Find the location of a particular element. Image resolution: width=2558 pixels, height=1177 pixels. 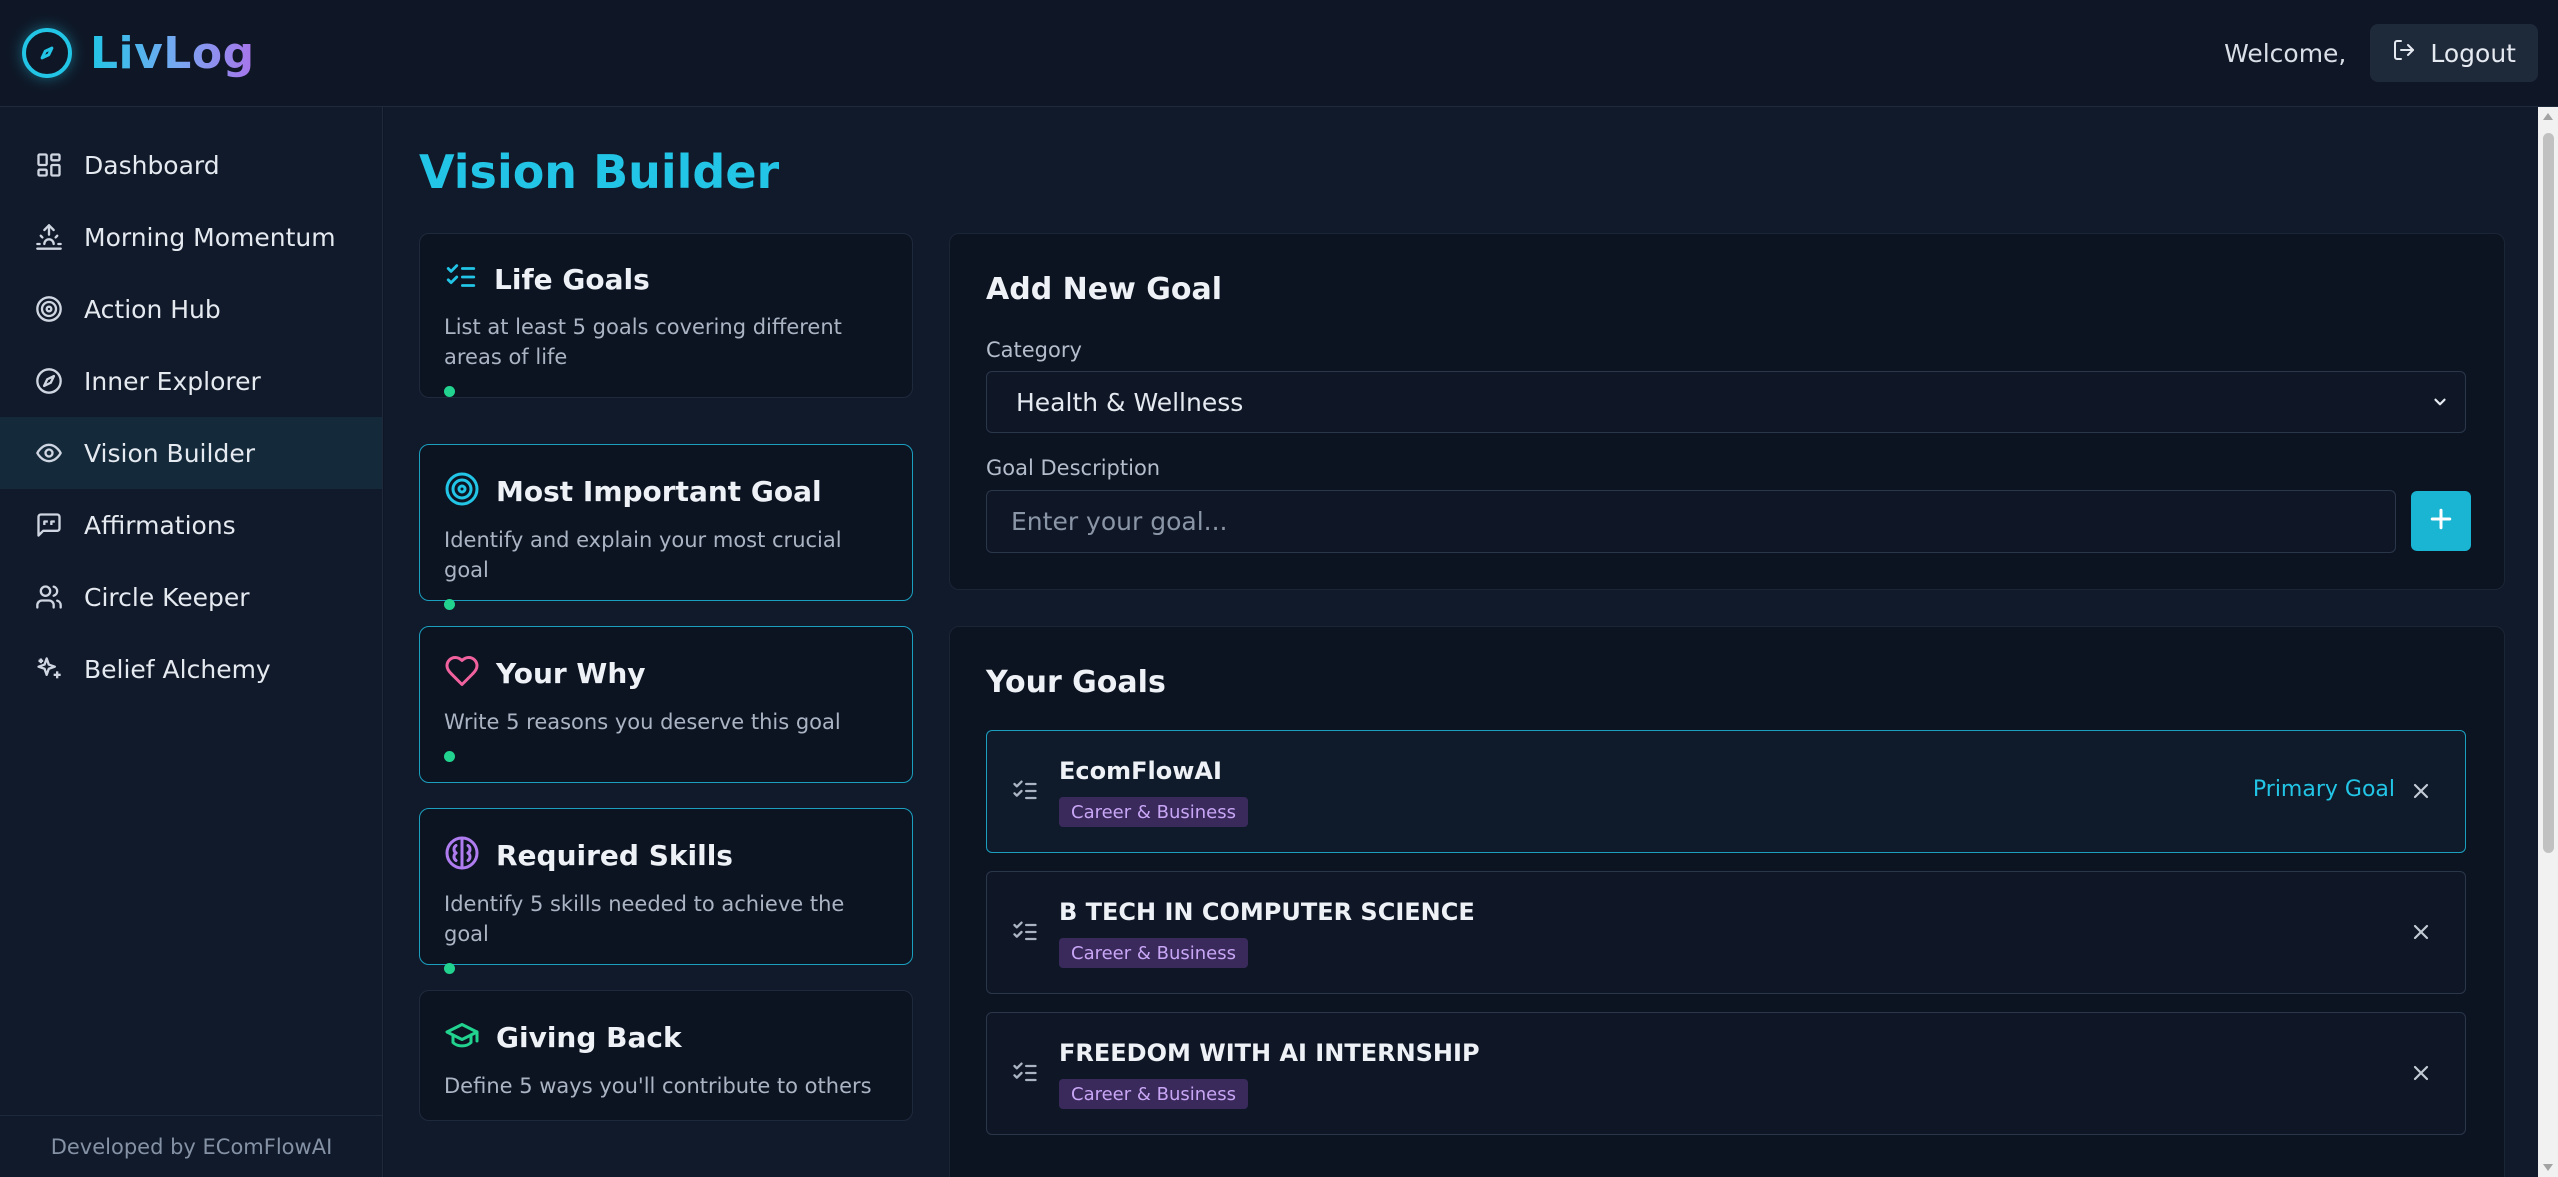

sidebar-item-label: Affirmations is located at coordinates (160, 525).